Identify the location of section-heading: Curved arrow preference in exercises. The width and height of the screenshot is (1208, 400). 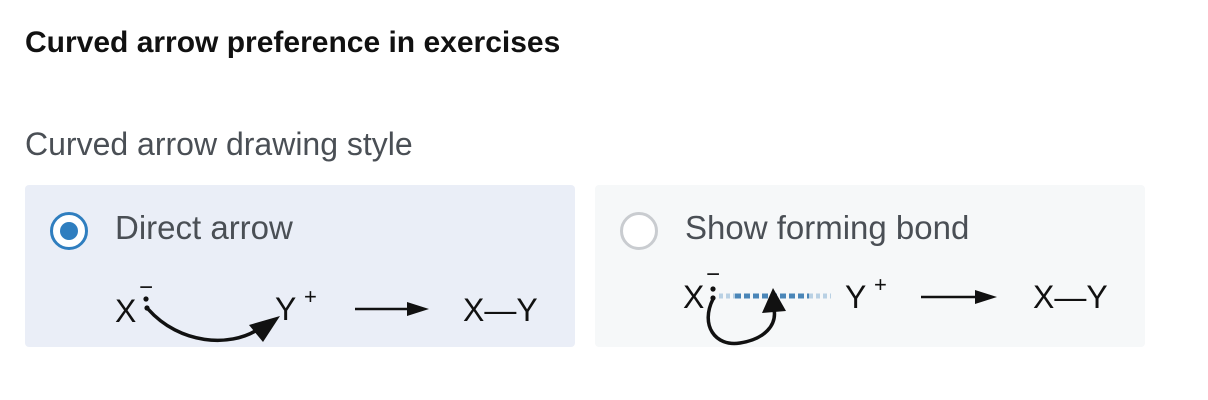
(293, 42).